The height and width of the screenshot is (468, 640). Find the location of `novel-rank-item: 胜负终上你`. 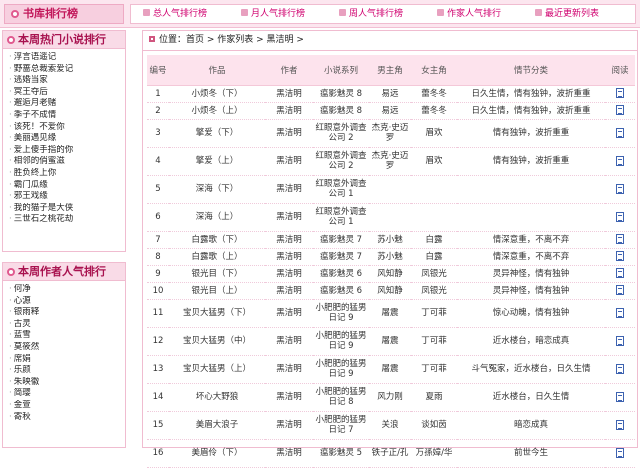

novel-rank-item: 胜负终上你 is located at coordinates (67, 174).